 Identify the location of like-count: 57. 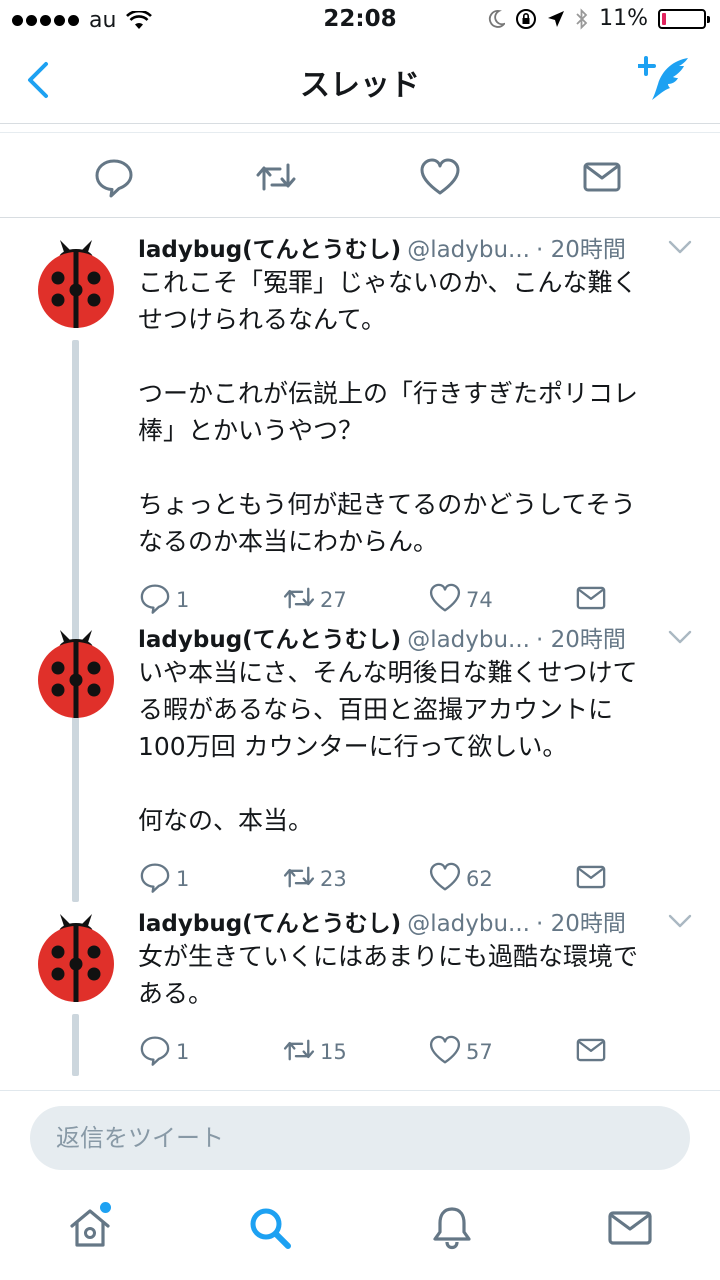
(479, 1052).